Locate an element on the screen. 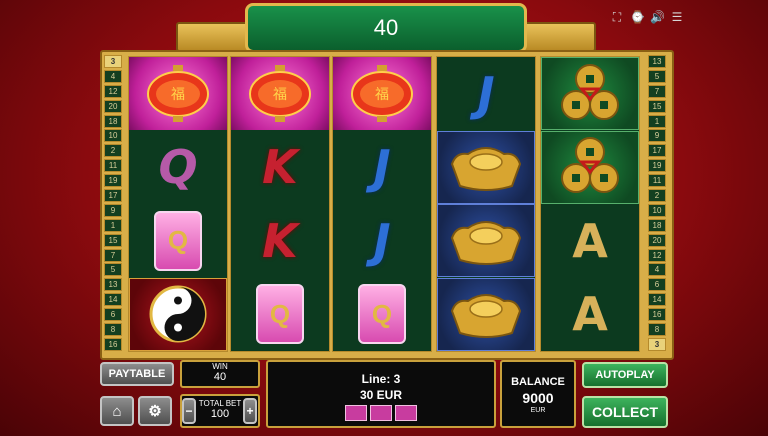 The height and width of the screenshot is (436, 768). bet-decrease-button: − is located at coordinates (189, 411).